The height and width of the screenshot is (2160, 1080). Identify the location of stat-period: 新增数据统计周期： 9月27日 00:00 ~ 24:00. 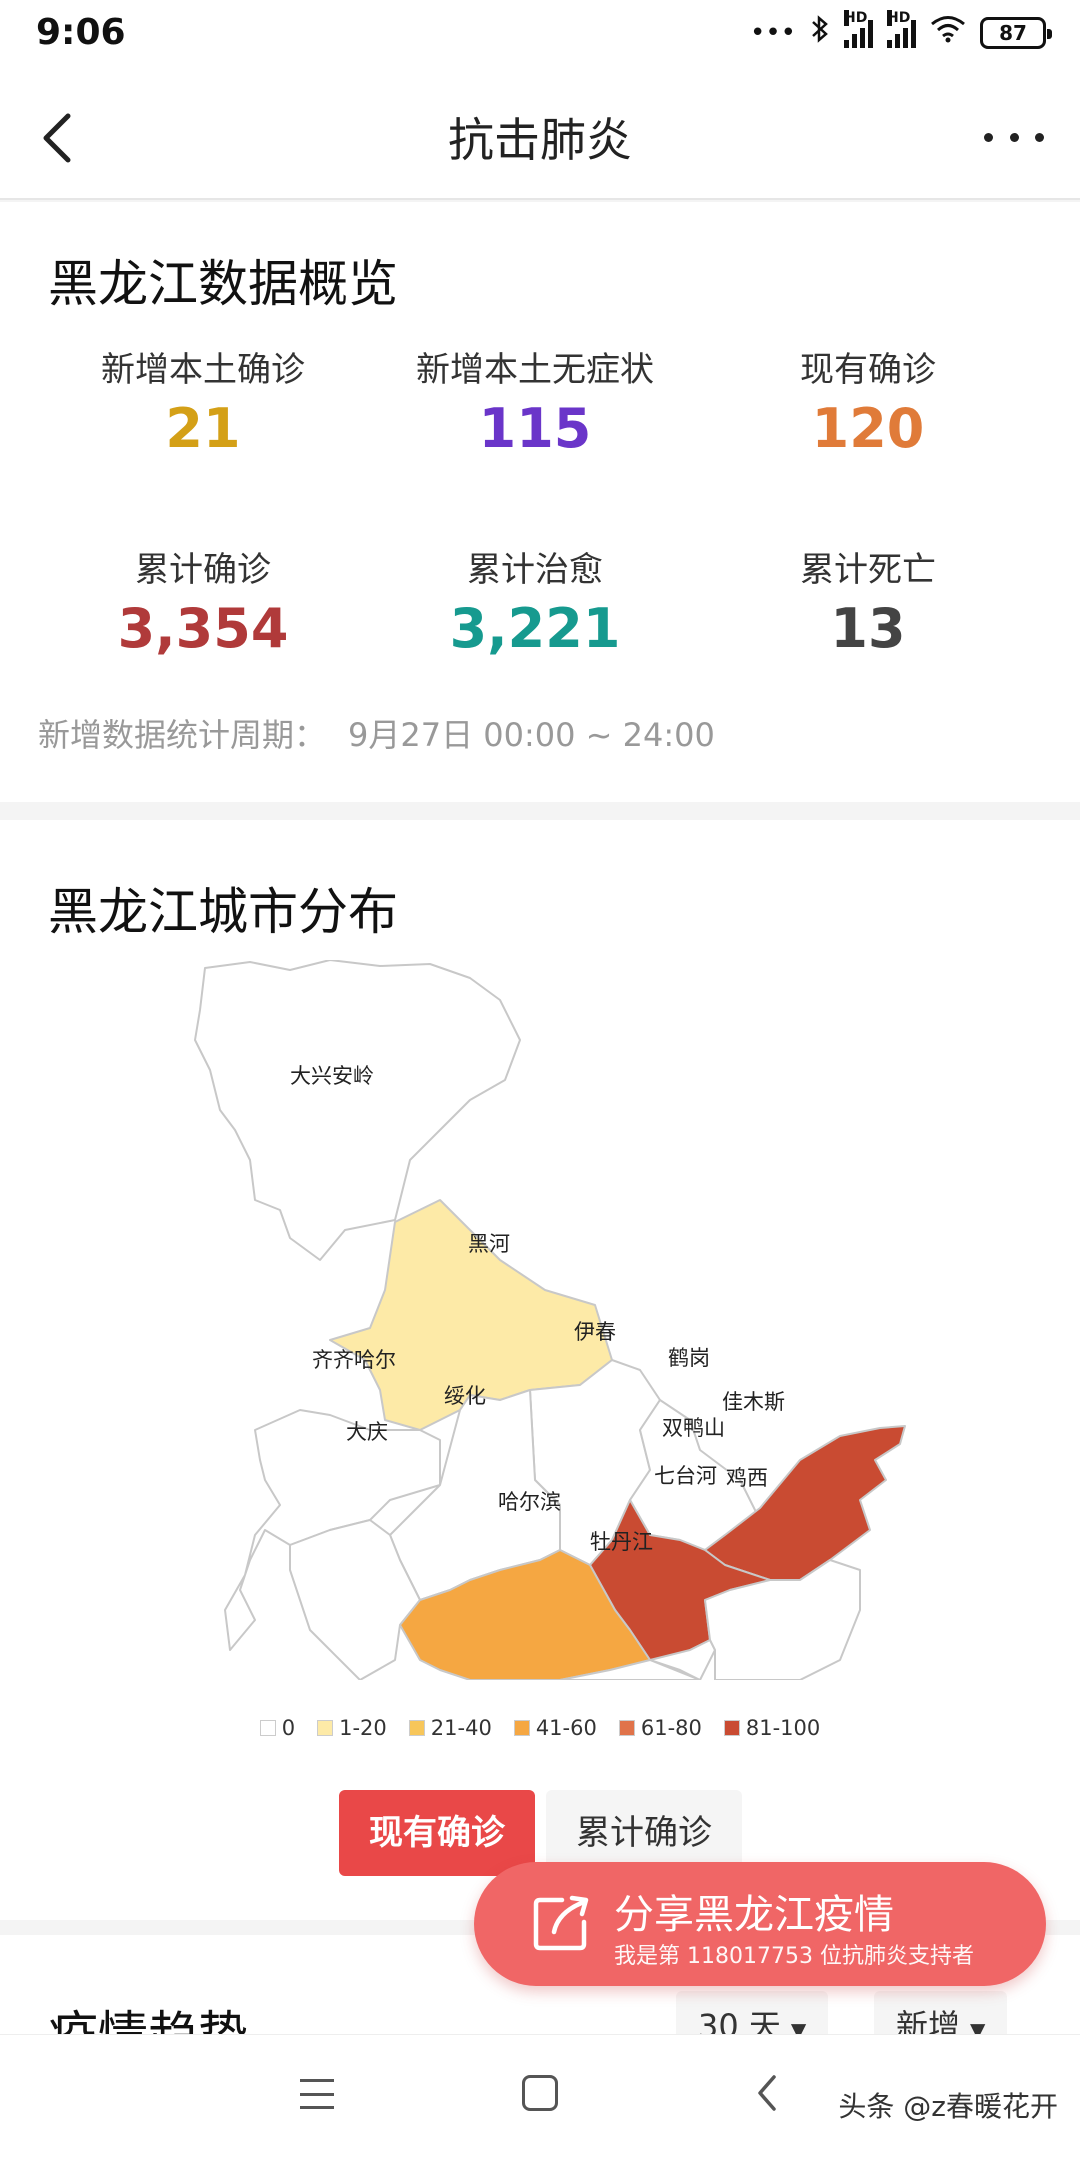
(376, 733).